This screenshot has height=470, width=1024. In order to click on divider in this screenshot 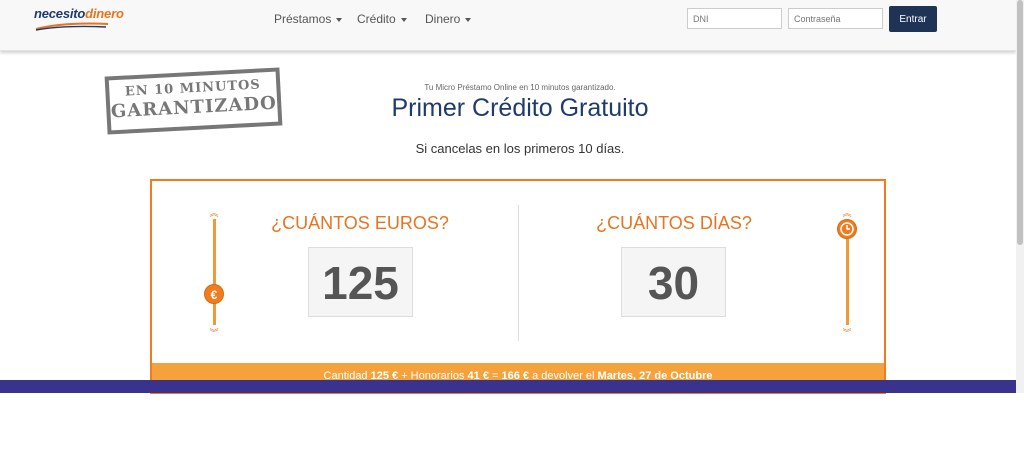, I will do `click(518, 273)`.